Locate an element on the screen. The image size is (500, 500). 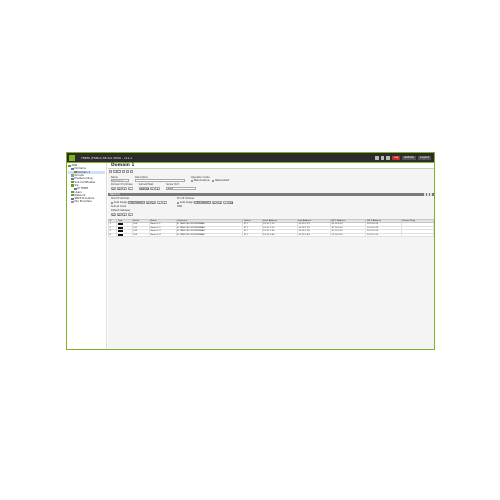
table-cell: 10.10.1.40 is located at coordinates (279, 235).